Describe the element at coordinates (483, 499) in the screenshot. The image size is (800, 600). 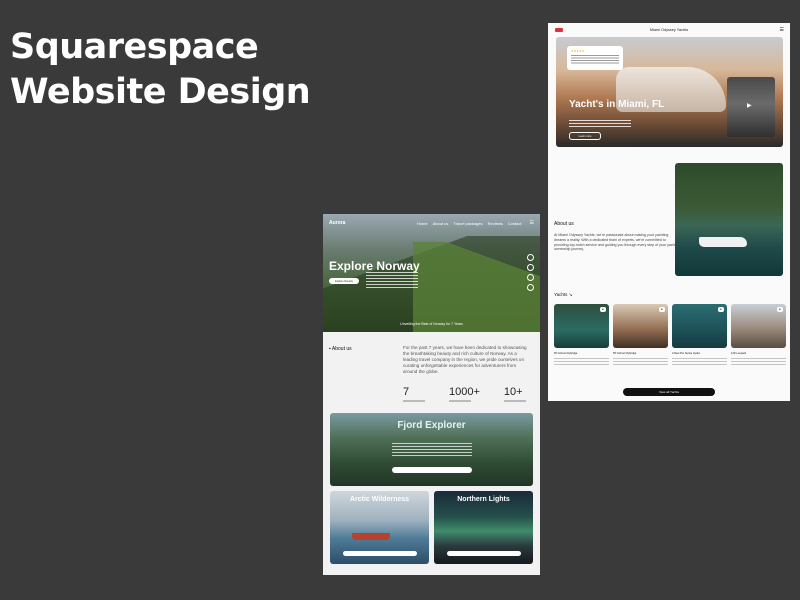
I see `card-title: Northern Lights` at that location.